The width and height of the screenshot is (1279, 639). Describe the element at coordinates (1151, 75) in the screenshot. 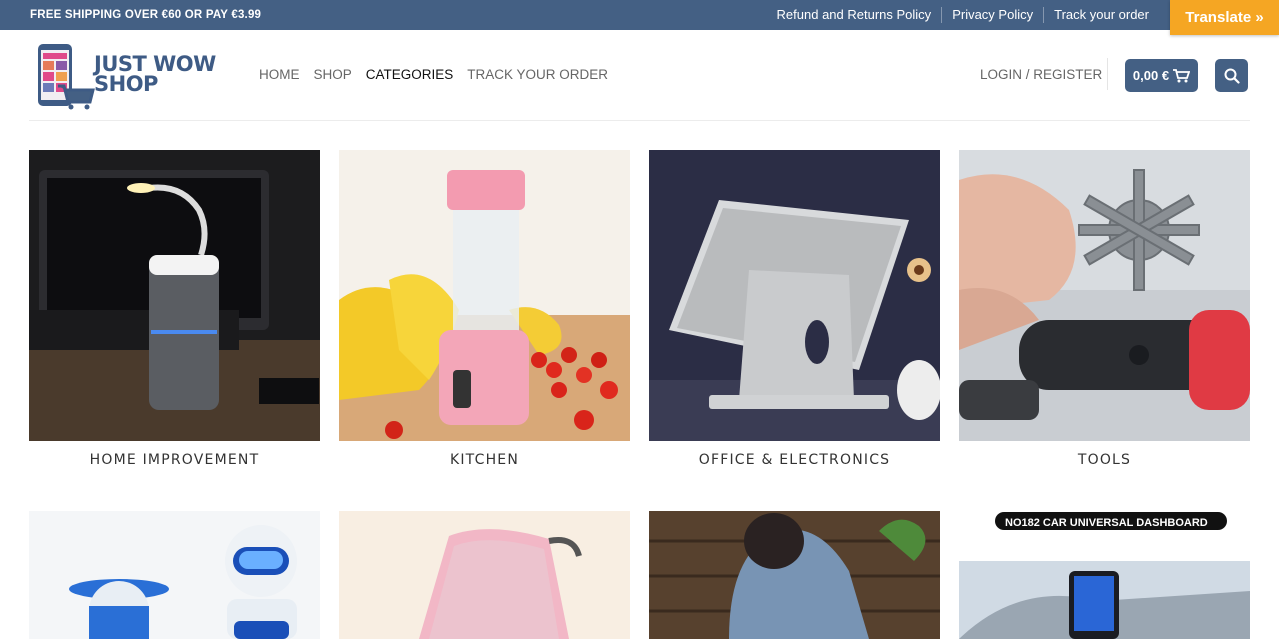

I see `cart-total: 0,00 €` at that location.